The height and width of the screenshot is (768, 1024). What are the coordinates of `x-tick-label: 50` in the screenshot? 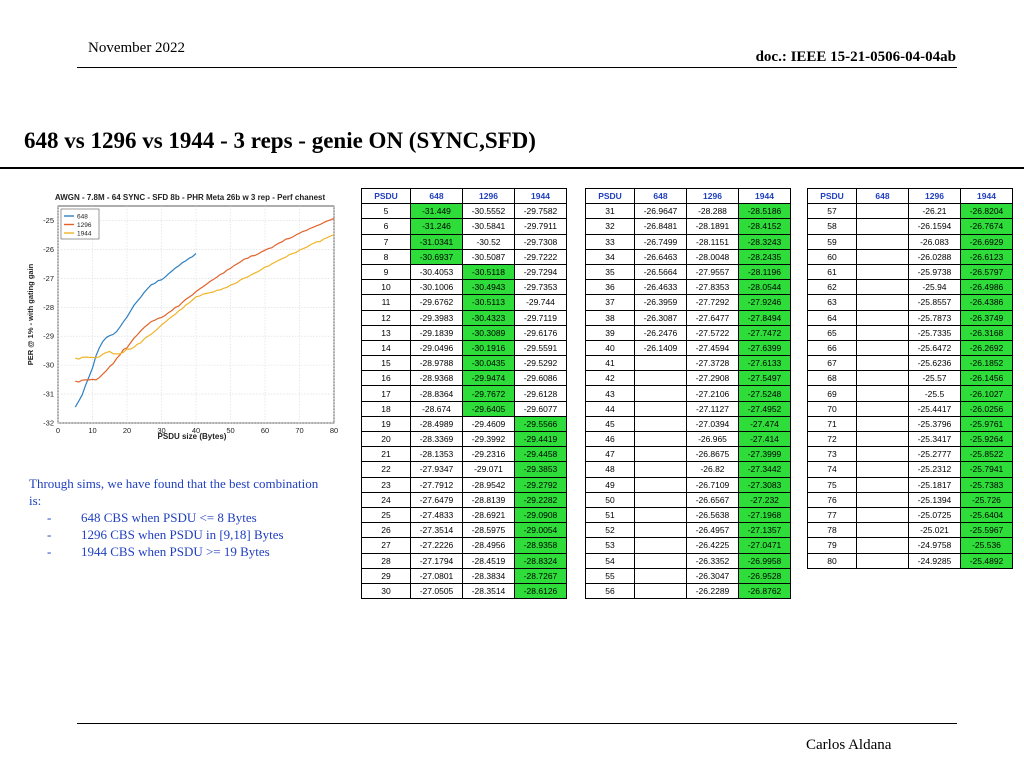 It's located at (230, 430).